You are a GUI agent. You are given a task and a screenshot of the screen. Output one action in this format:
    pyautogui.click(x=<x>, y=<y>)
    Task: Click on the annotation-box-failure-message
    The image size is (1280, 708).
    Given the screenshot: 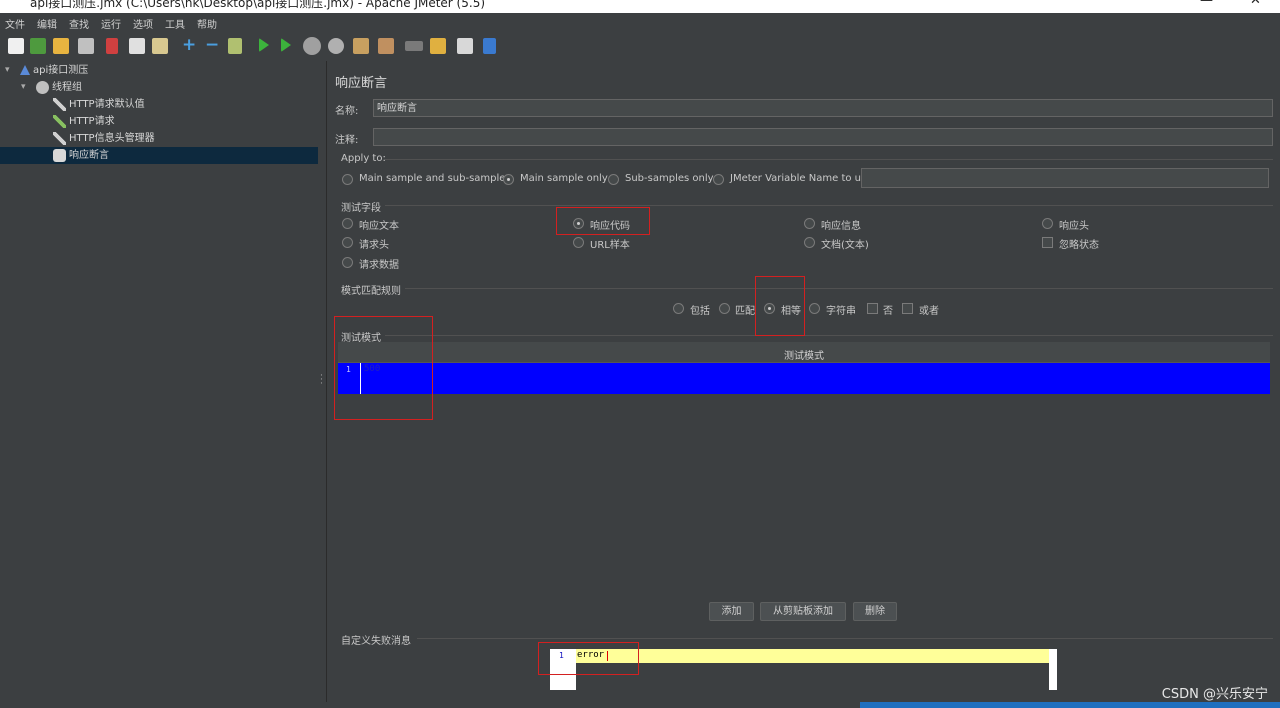 What is the action you would take?
    pyautogui.click(x=588, y=658)
    